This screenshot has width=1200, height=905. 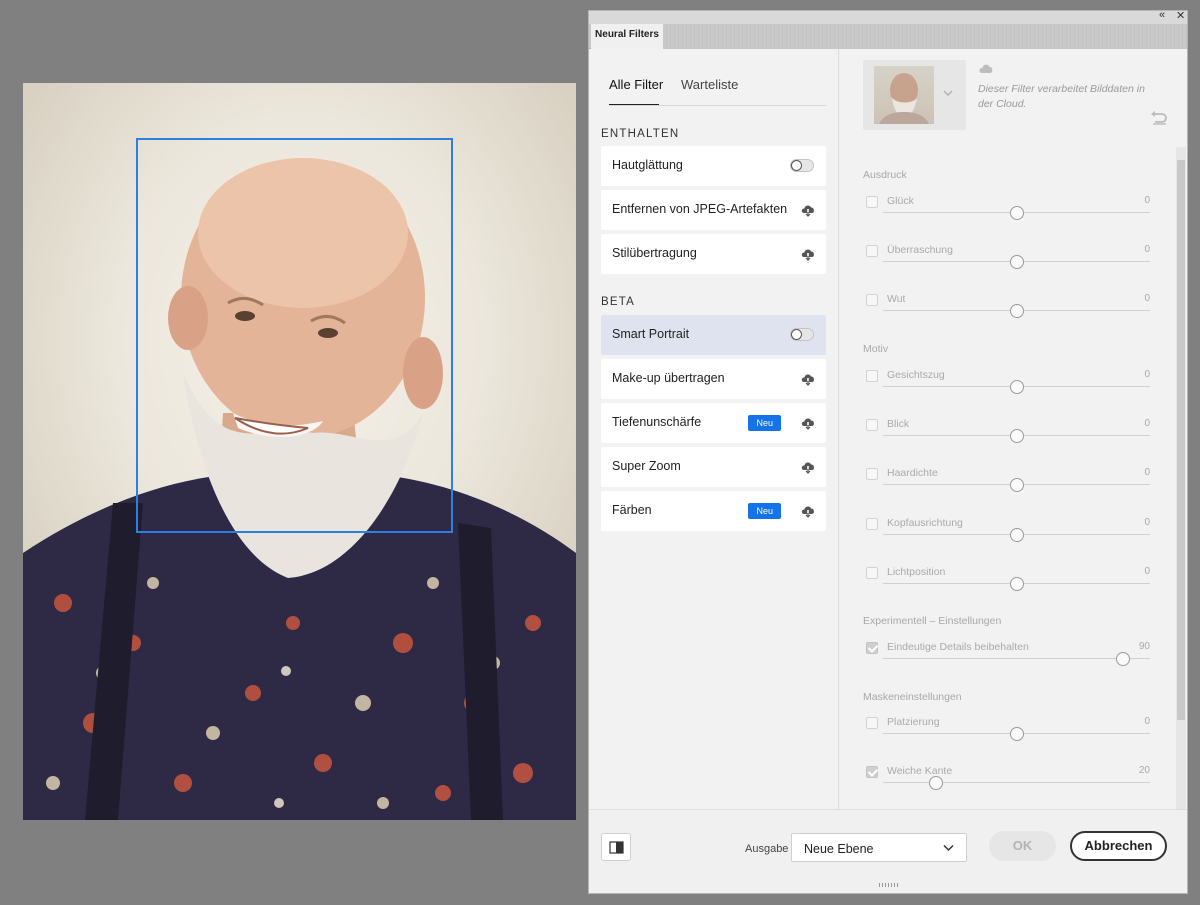 I want to click on filter-item-style-transfer: Stilübertragung, so click(x=713, y=254).